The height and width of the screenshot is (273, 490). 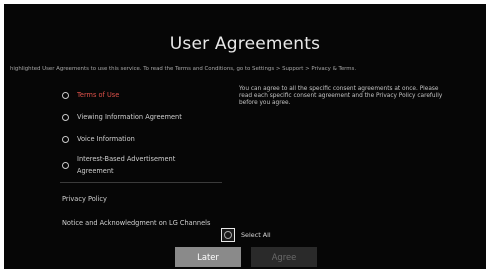 What do you see at coordinates (141, 95) in the screenshot?
I see `agreement-item-terms-of-use: Terms of Use` at bounding box center [141, 95].